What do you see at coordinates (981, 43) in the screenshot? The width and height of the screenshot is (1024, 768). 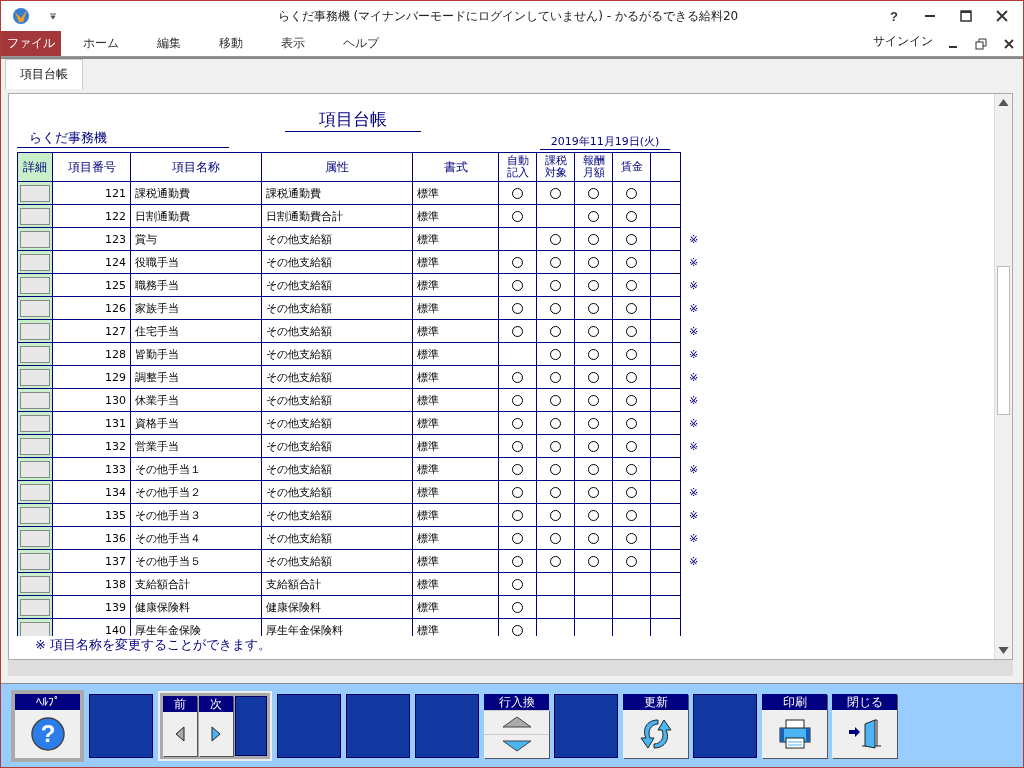 I see `restore-icon` at bounding box center [981, 43].